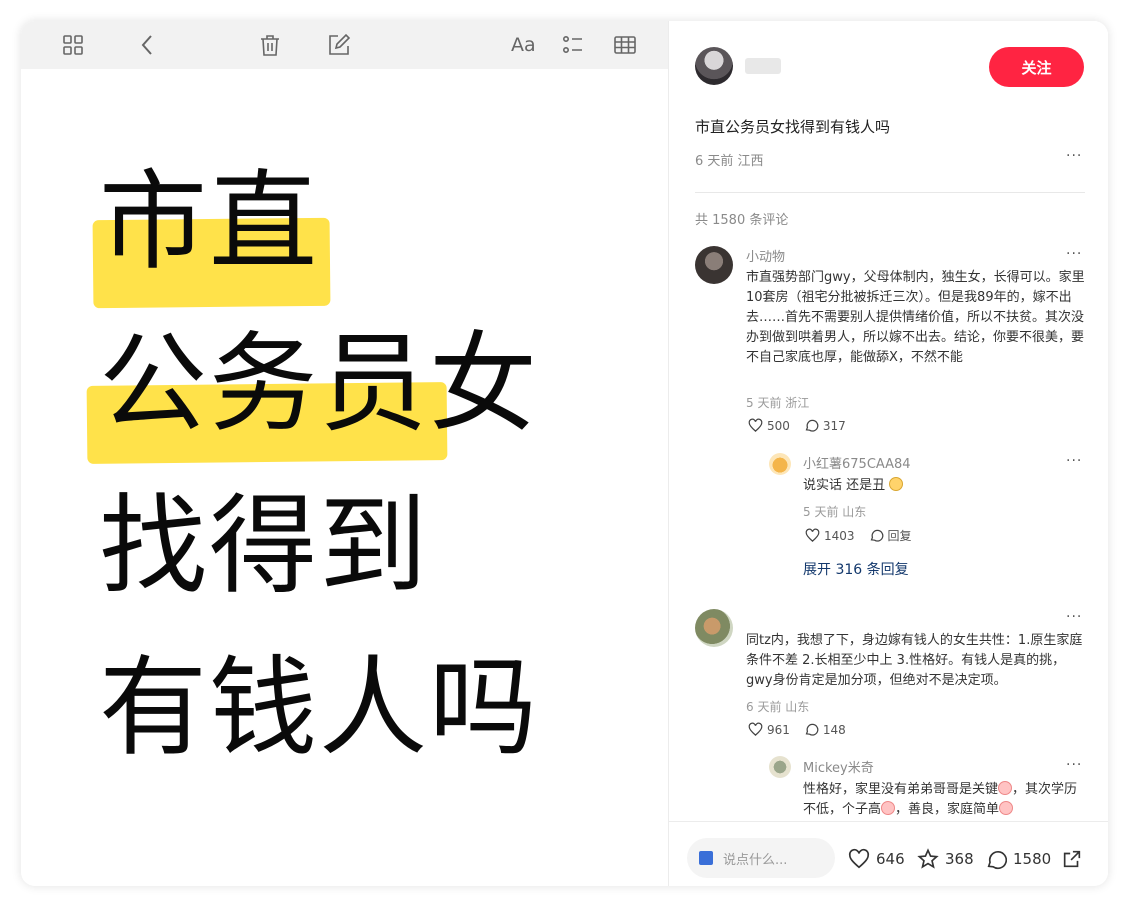 The width and height of the screenshot is (1129, 908). I want to click on note-line: 公务员女, so click(319, 384).